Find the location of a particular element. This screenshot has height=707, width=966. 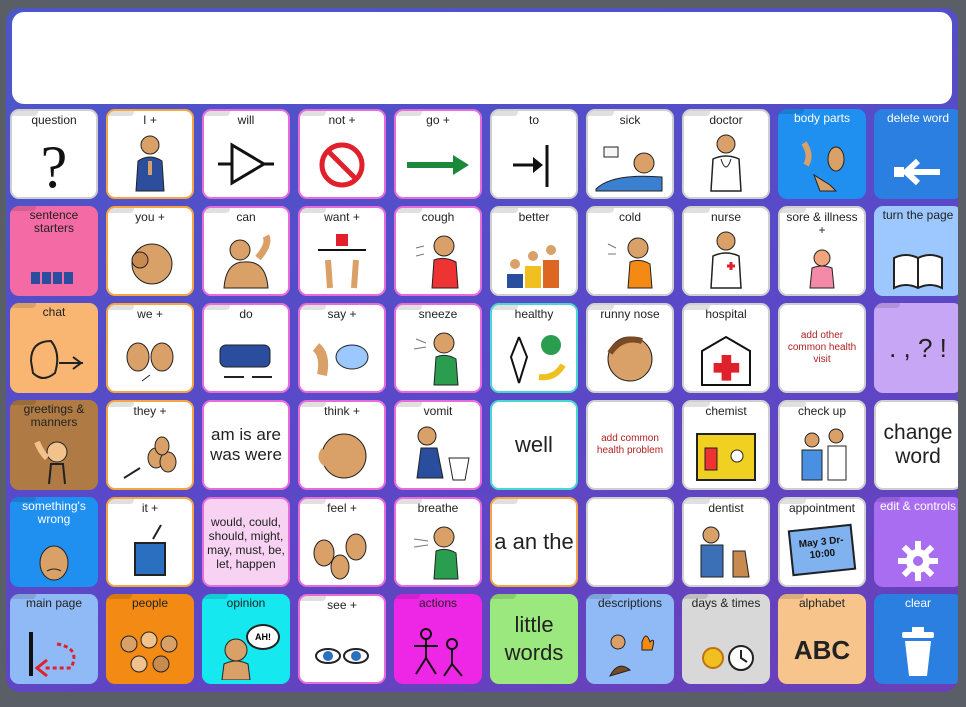

cell-sore-illness: sore & illness + is located at coordinates (822, 251).